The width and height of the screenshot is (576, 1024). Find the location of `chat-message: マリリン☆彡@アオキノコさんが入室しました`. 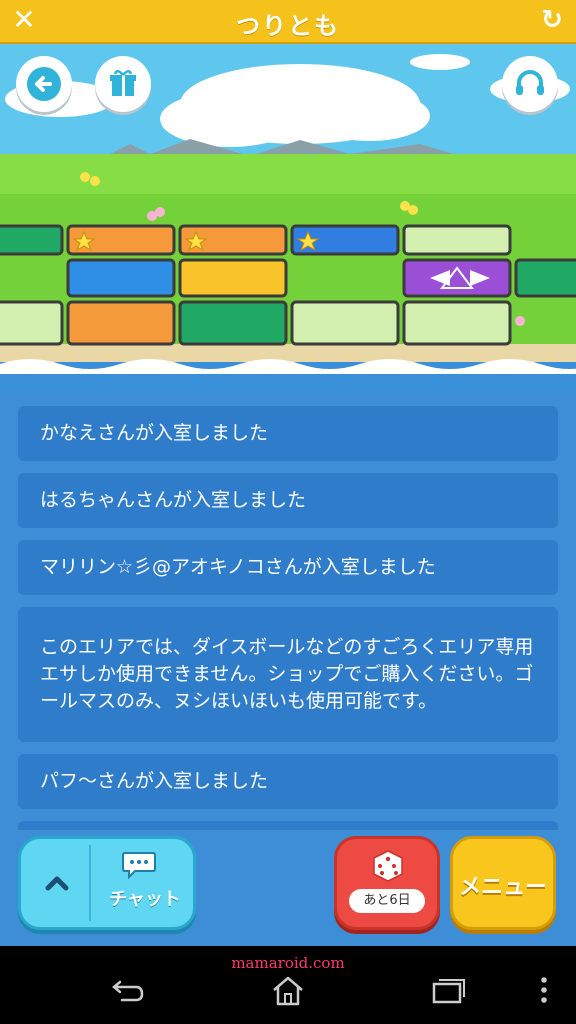

chat-message: マリリン☆彡@アオキノコさんが入室しました is located at coordinates (288, 567).